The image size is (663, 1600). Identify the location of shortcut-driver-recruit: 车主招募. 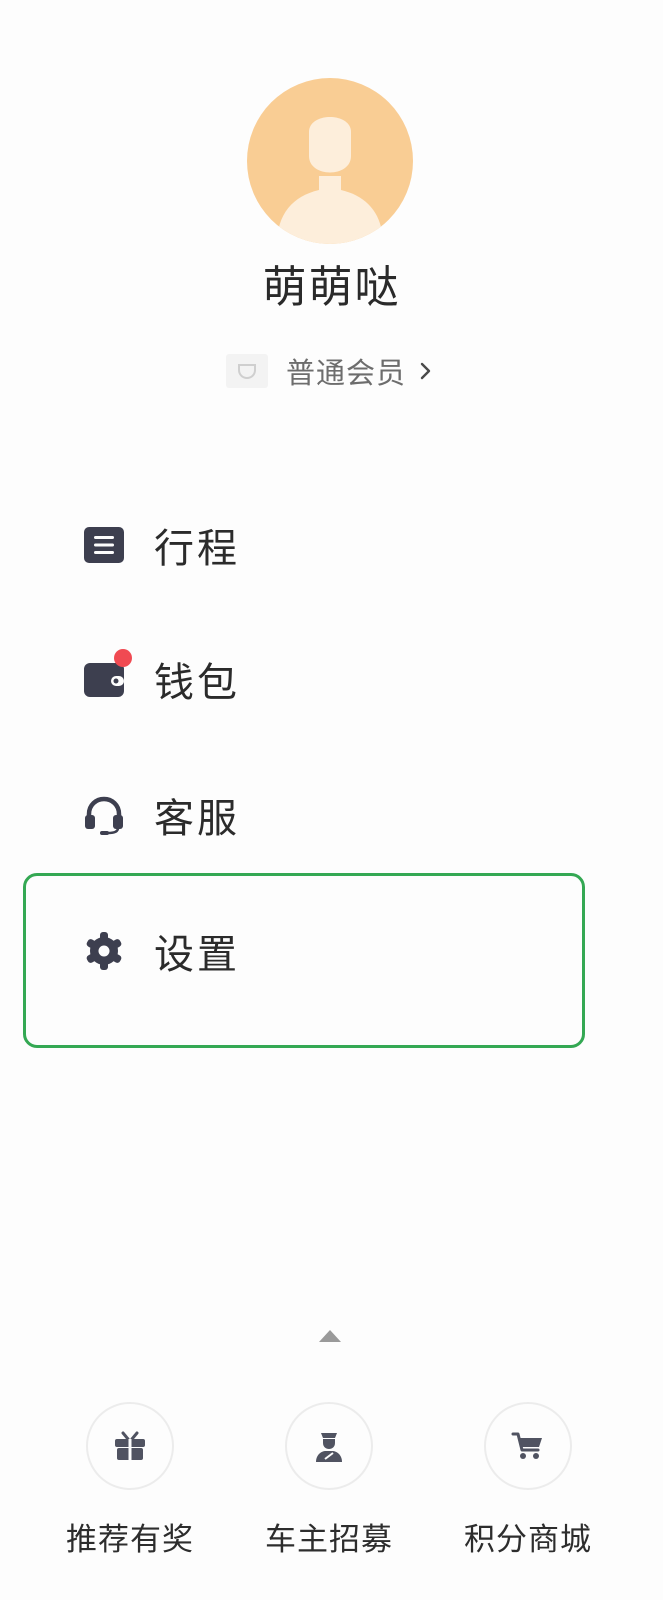
(329, 1492).